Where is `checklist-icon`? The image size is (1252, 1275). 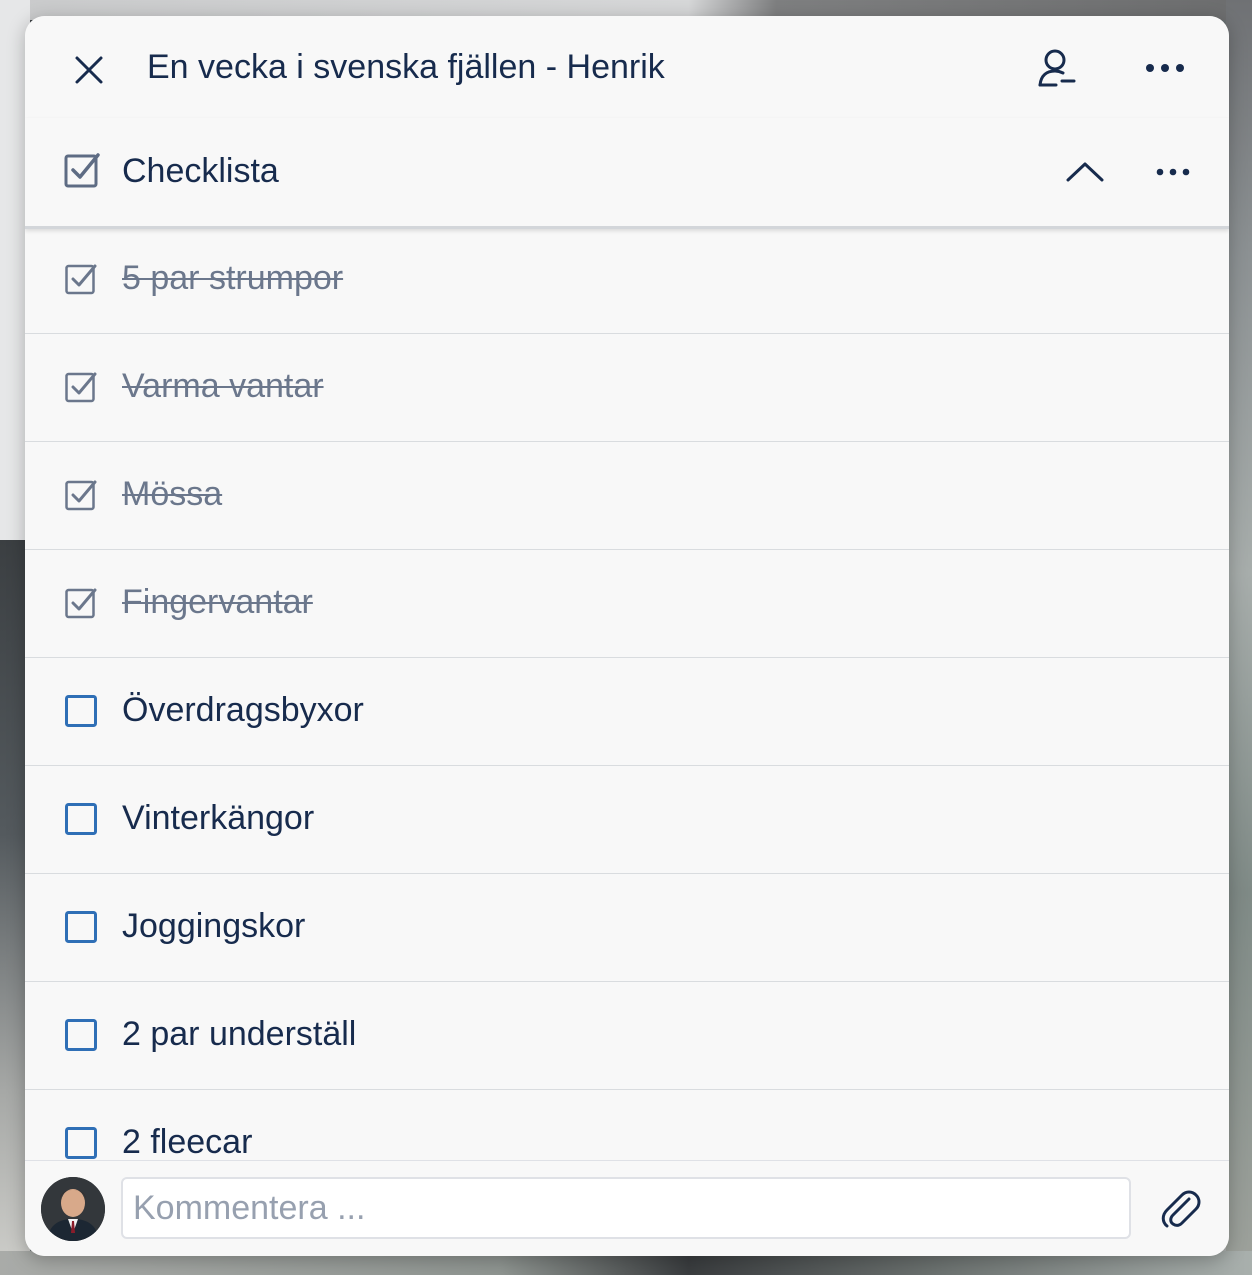
checklist-icon is located at coordinates (82, 170).